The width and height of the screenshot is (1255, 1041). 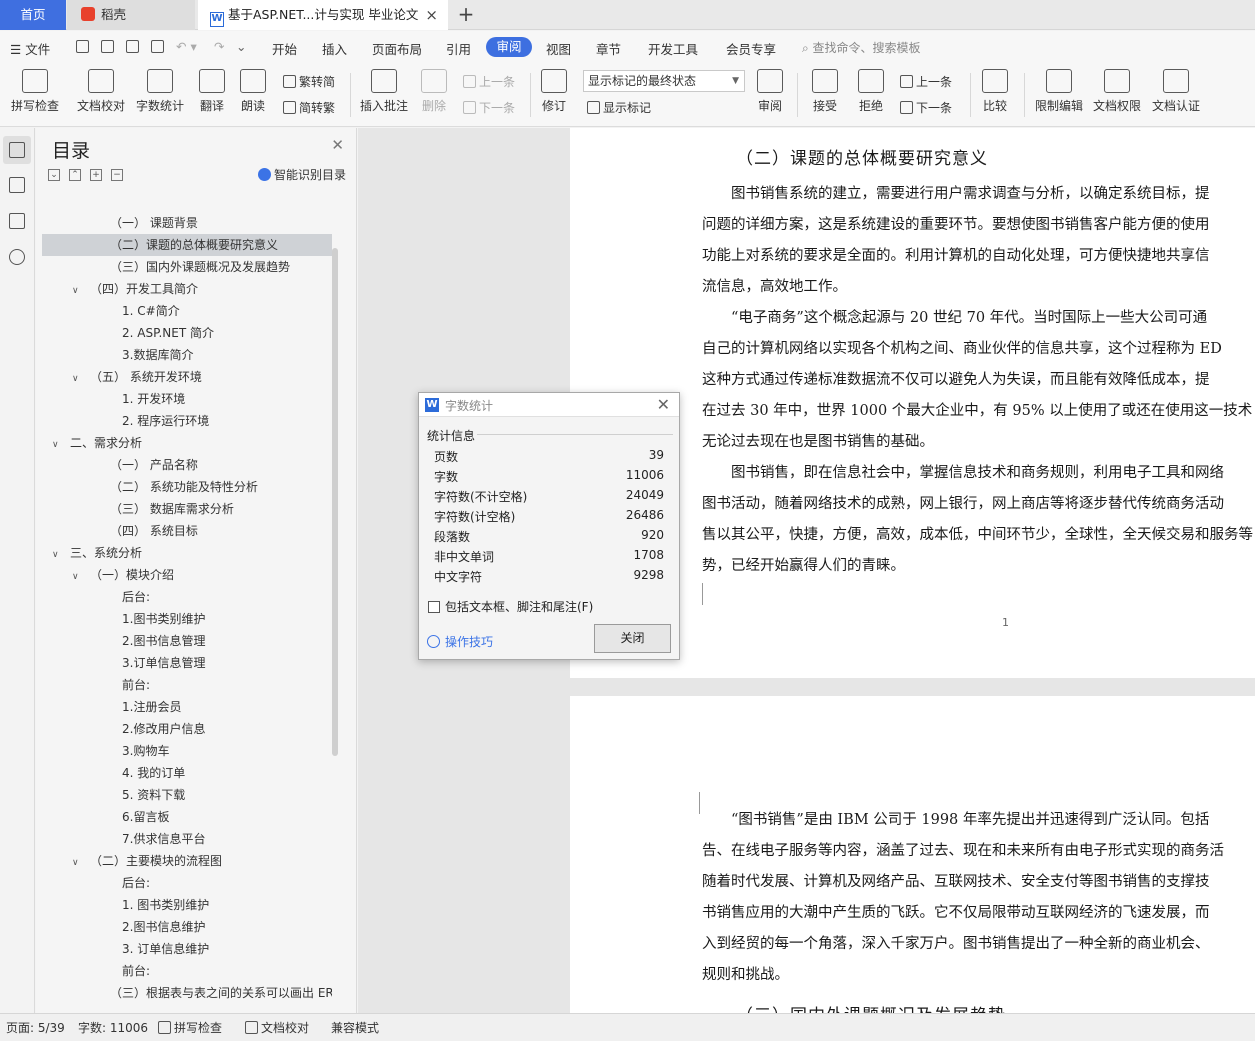 What do you see at coordinates (219, 46) in the screenshot?
I see `redo-icon: ↷` at bounding box center [219, 46].